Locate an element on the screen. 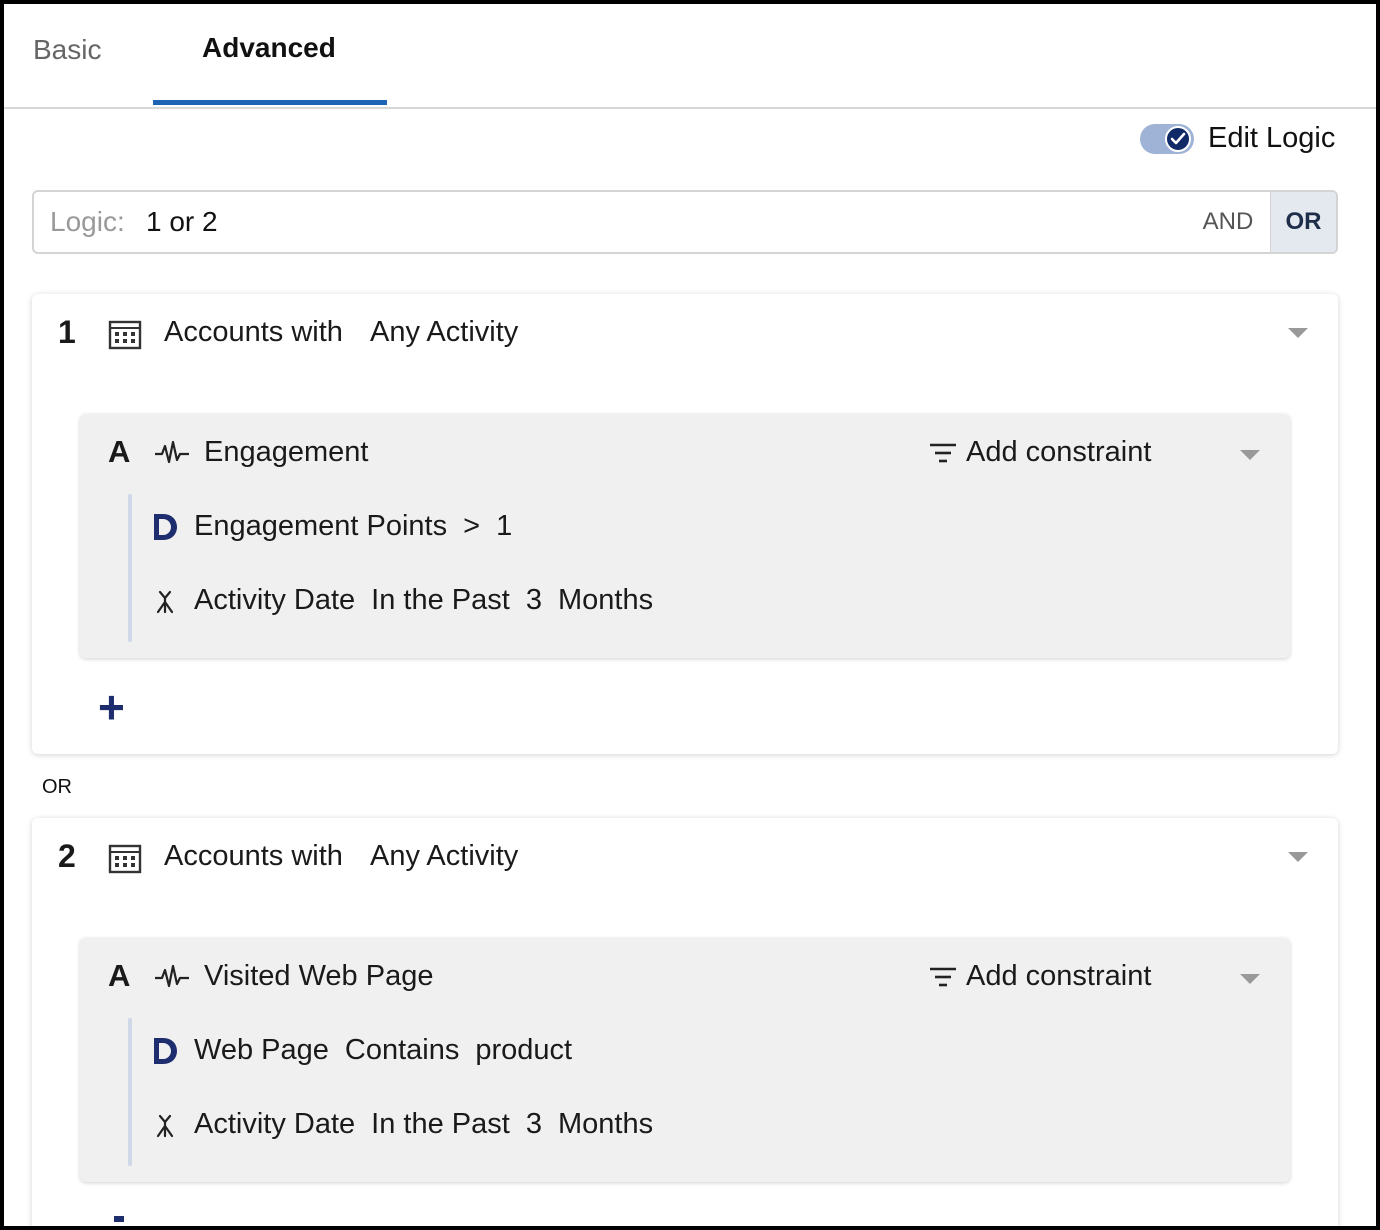 The width and height of the screenshot is (1380, 1230). edit-logic-toggle is located at coordinates (1167, 139).